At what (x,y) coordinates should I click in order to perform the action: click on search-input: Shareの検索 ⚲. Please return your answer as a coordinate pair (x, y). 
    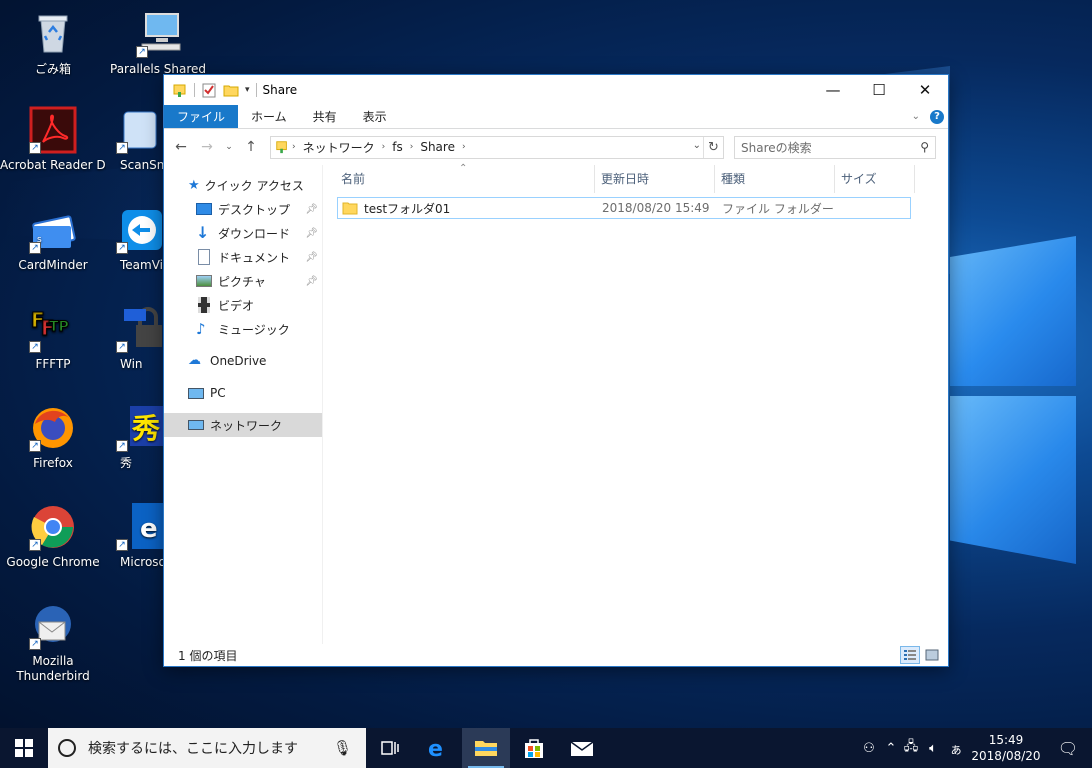
    Looking at the image, I should click on (835, 147).